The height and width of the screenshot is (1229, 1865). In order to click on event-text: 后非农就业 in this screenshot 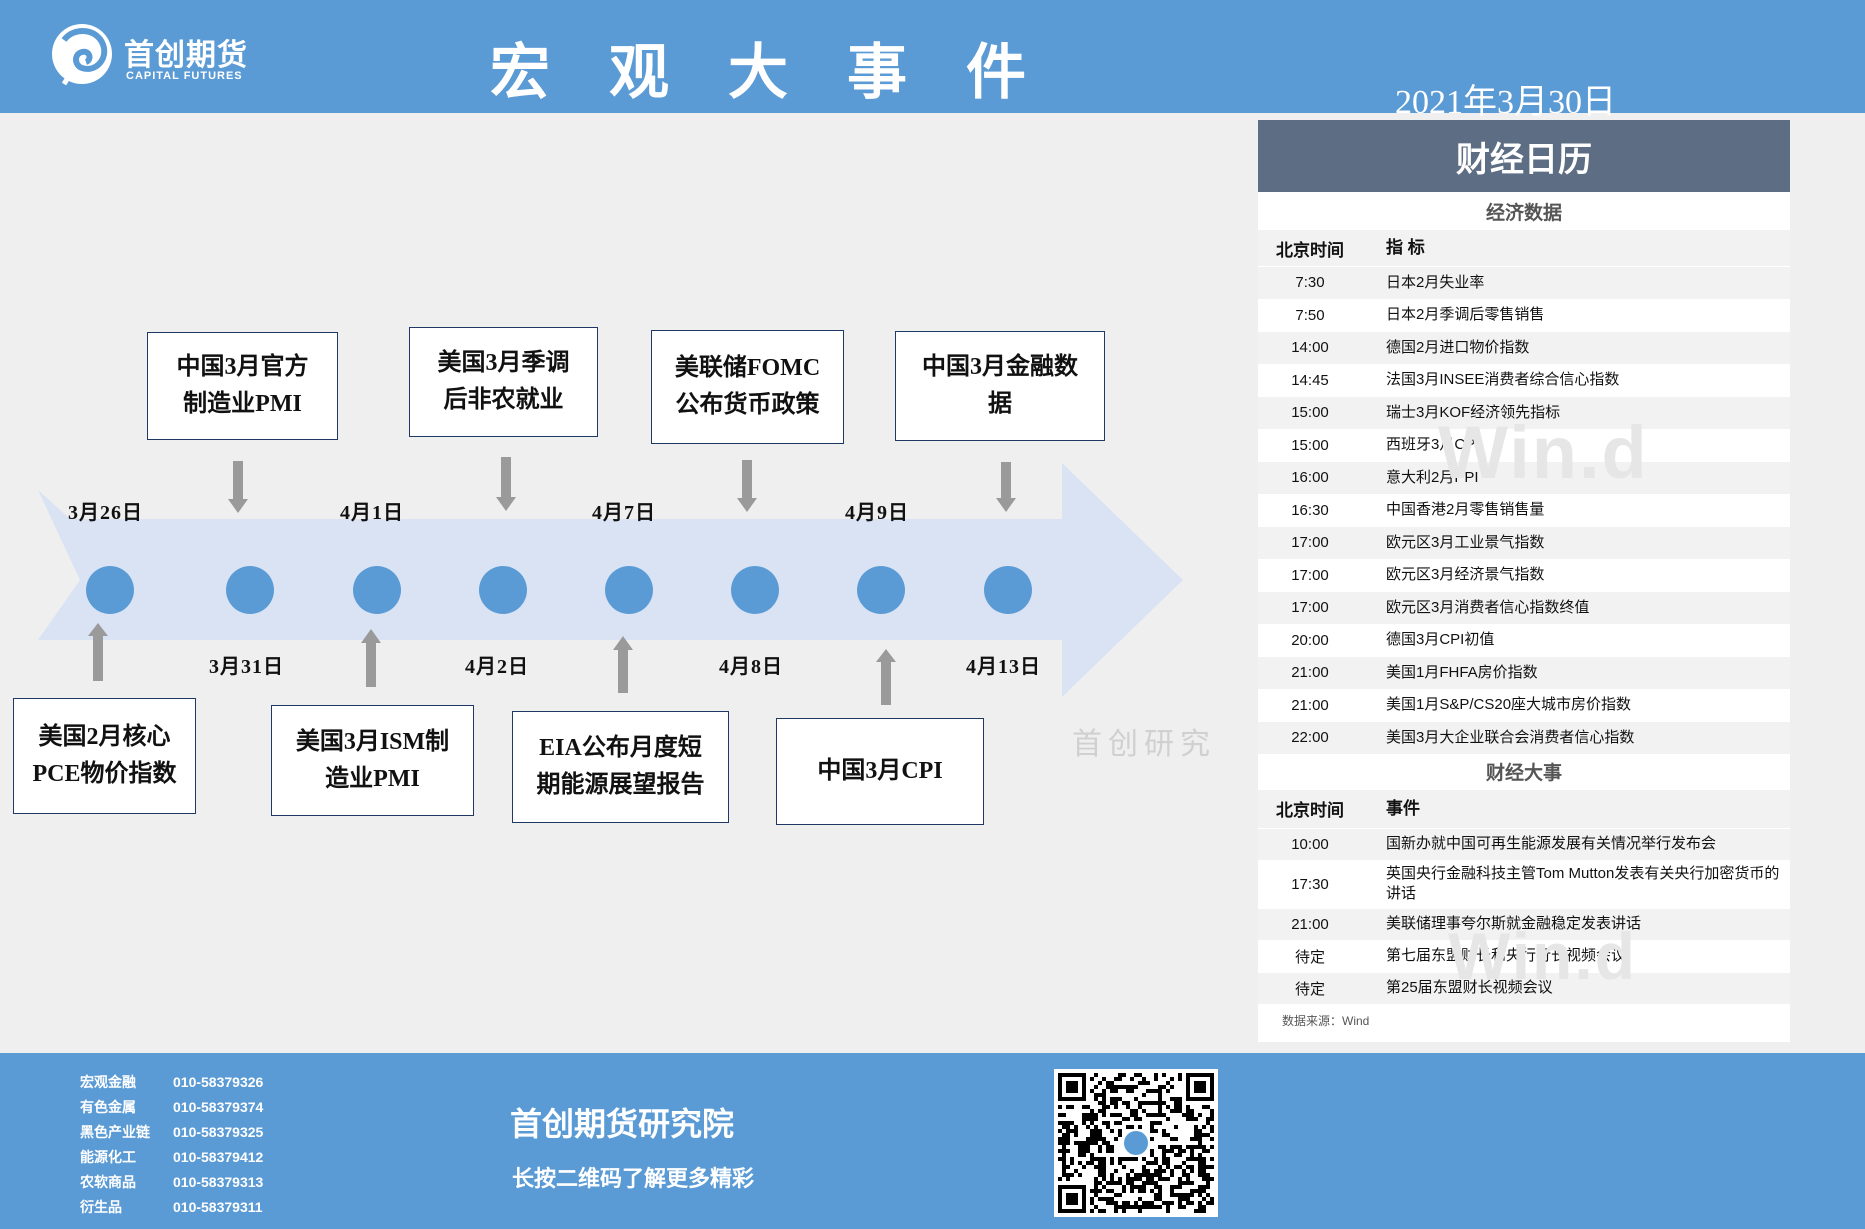, I will do `click(503, 400)`.